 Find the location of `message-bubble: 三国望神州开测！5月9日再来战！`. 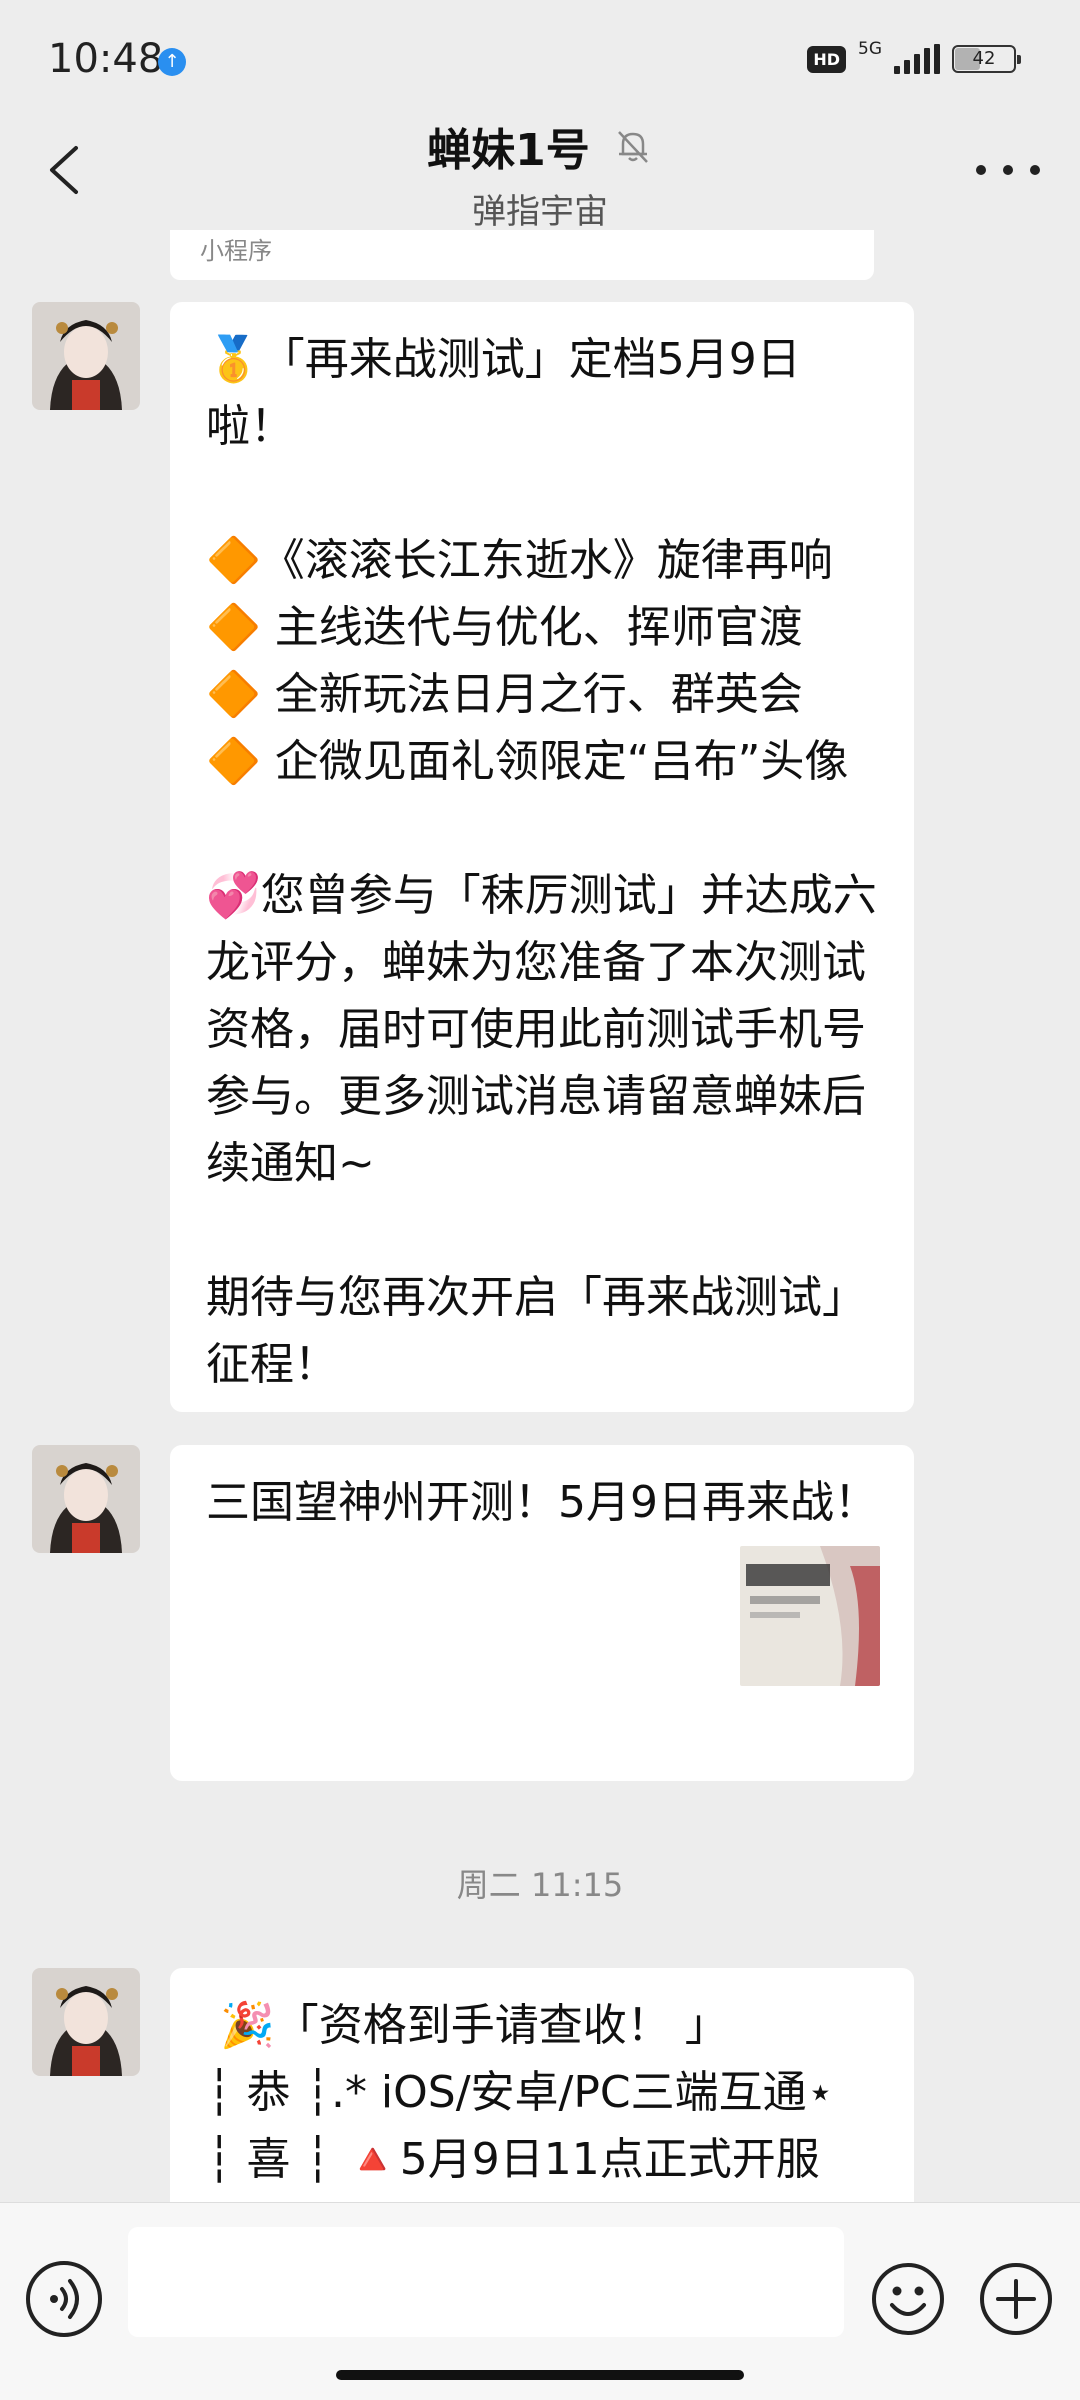

message-bubble: 三国望神州开测！5月9日再来战！ is located at coordinates (542, 1613).